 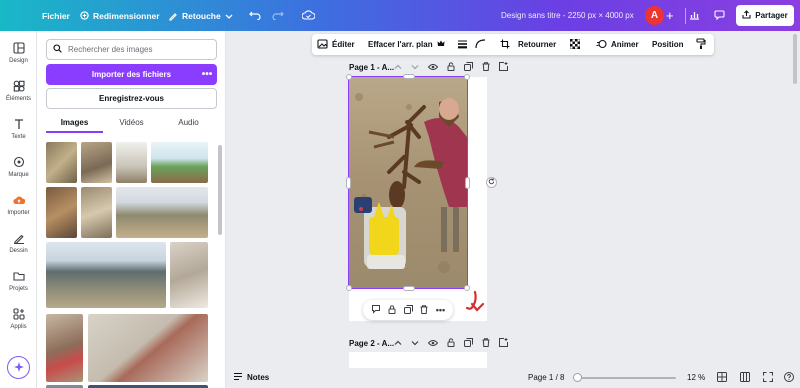 What do you see at coordinates (18, 53) in the screenshot?
I see `rail-item-design: Design` at bounding box center [18, 53].